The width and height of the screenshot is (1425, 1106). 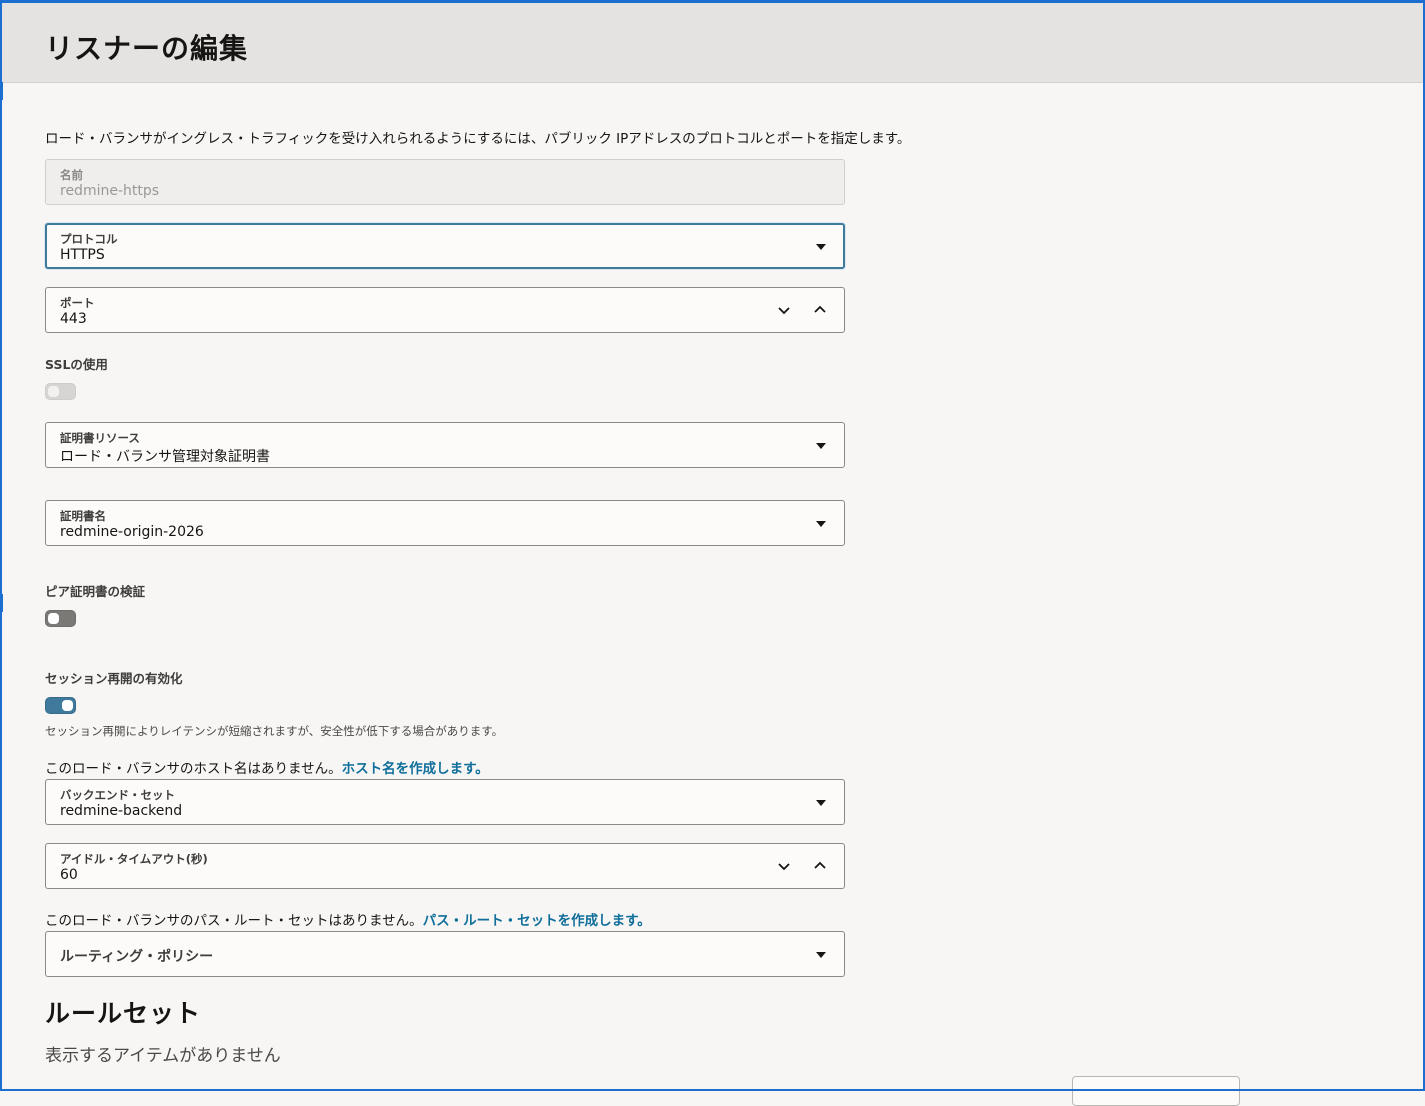 I want to click on rule-sets-heading: ルールセット, so click(x=123, y=1013).